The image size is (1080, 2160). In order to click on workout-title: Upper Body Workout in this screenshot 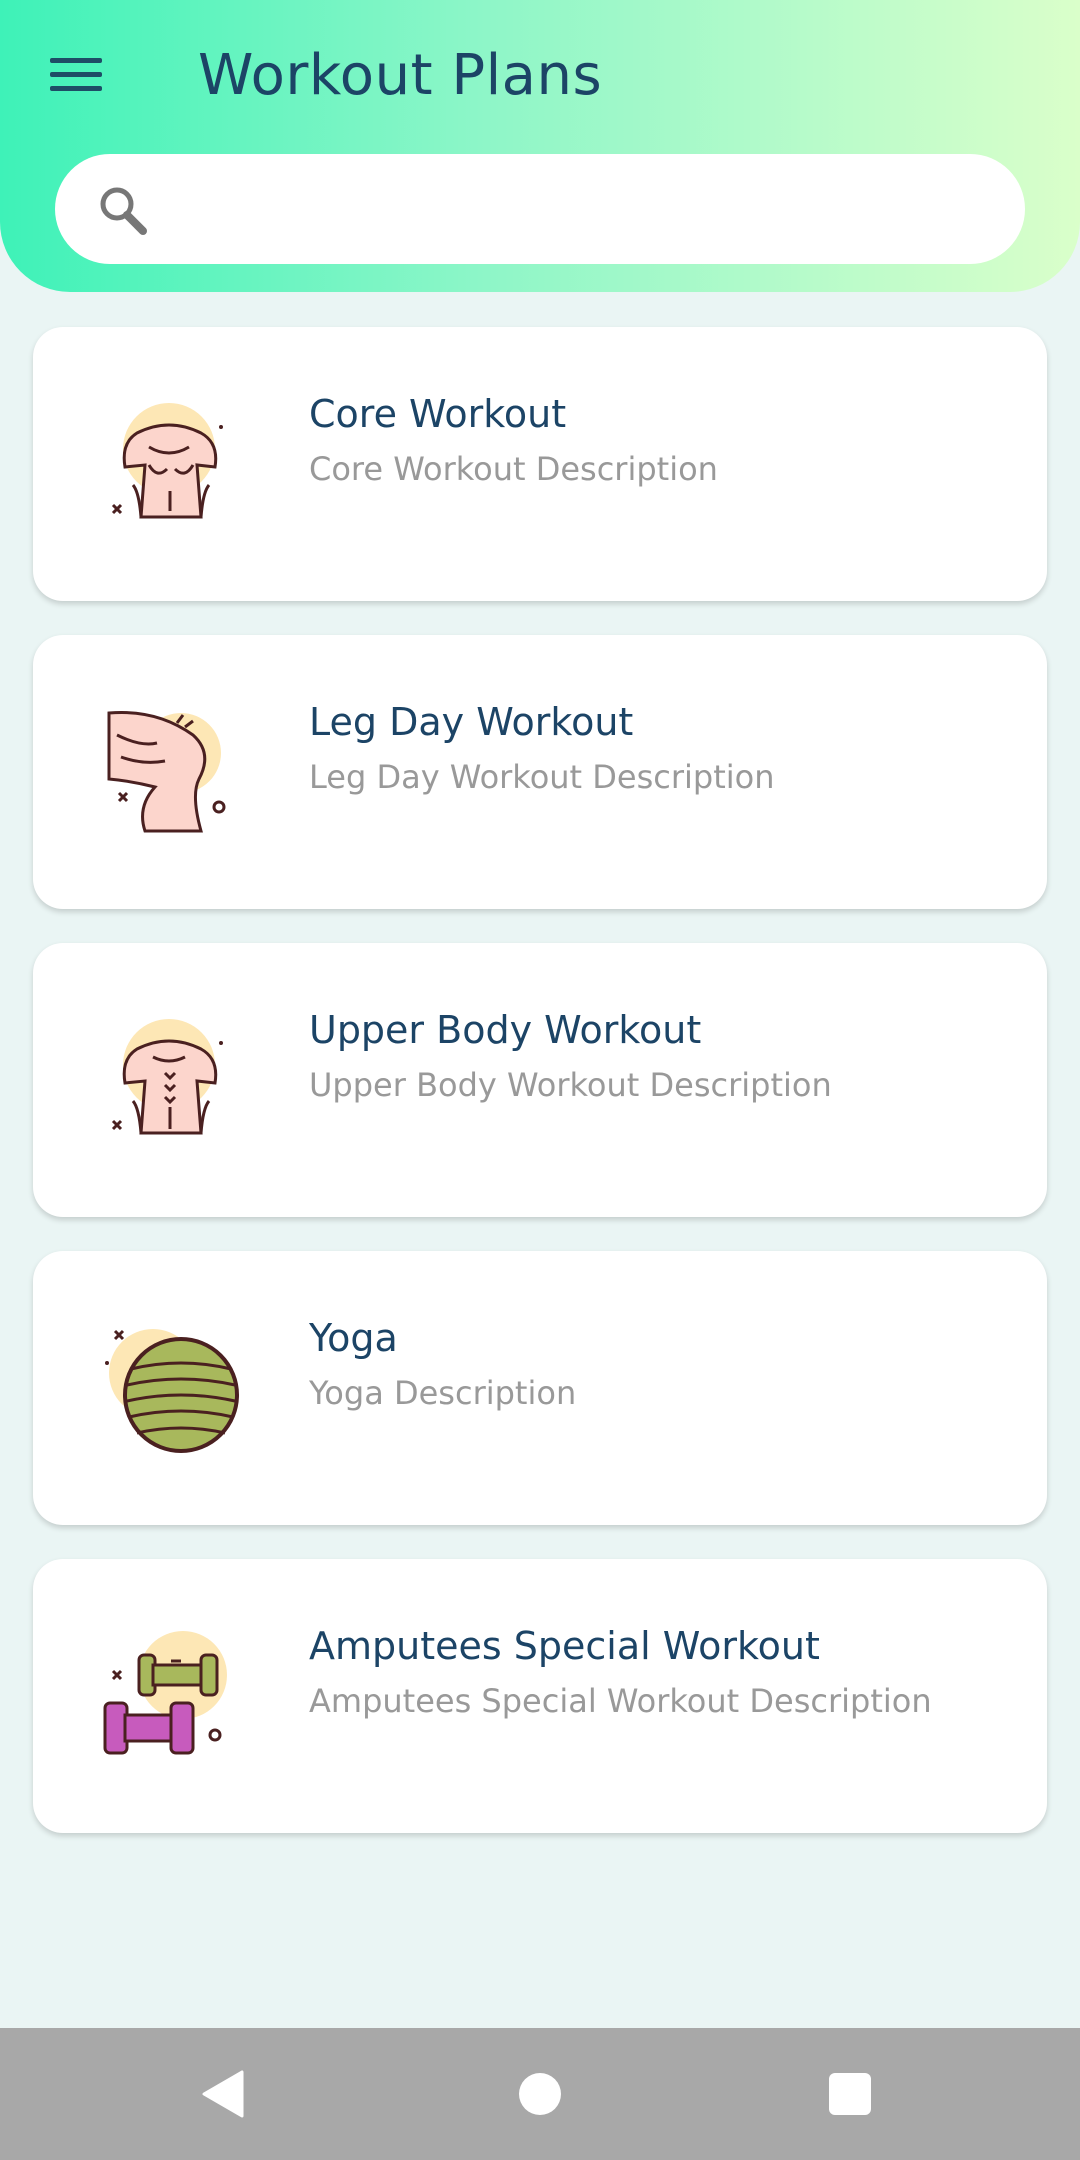, I will do `click(505, 1030)`.